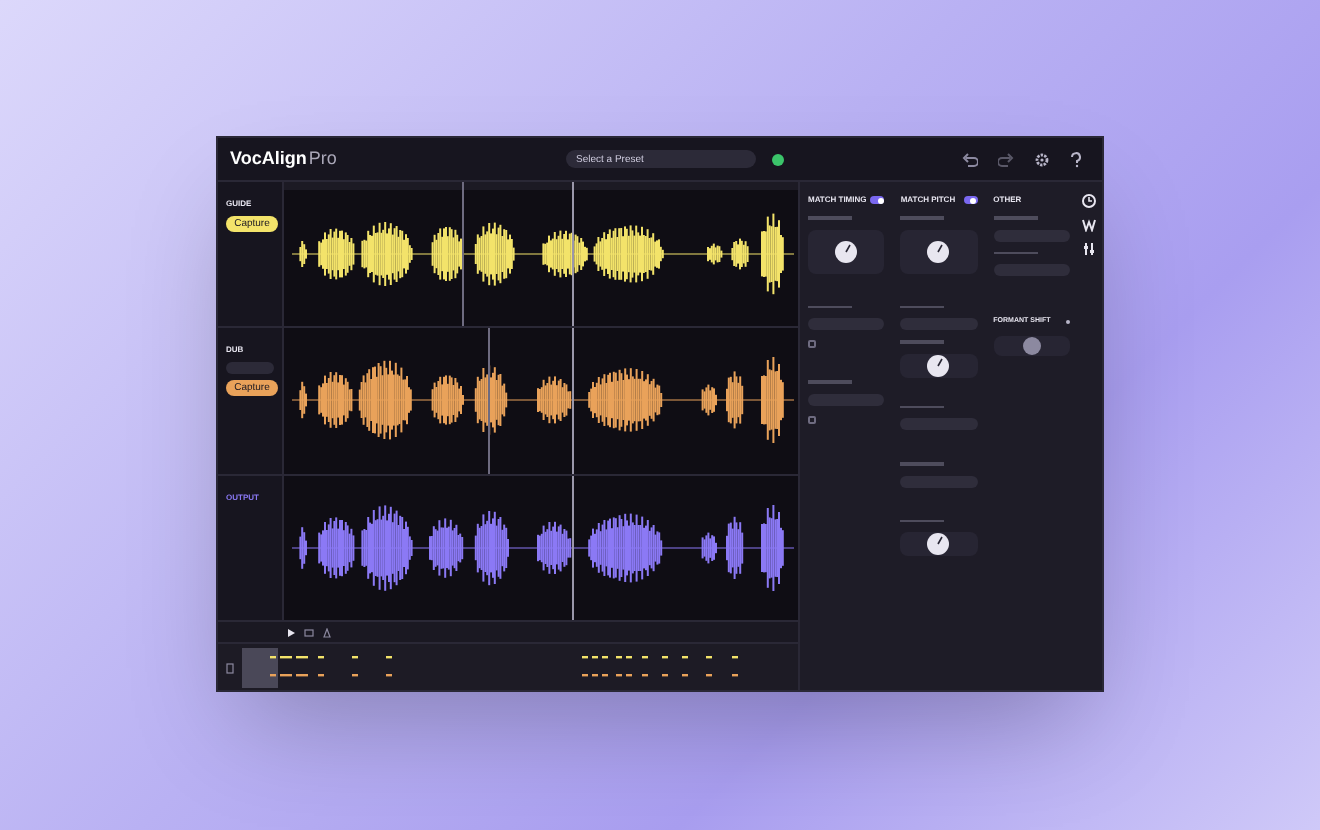 The height and width of the screenshot is (830, 1320). Describe the element at coordinates (1006, 159) in the screenshot. I see `redo-icon` at that location.